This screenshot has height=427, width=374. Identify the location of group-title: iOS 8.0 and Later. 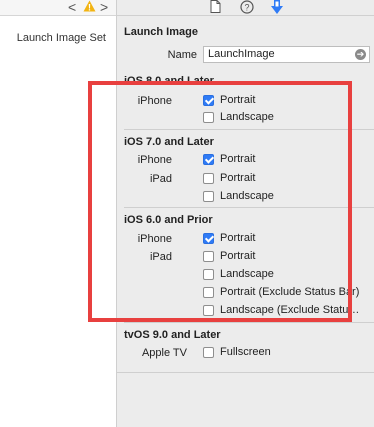
(169, 81).